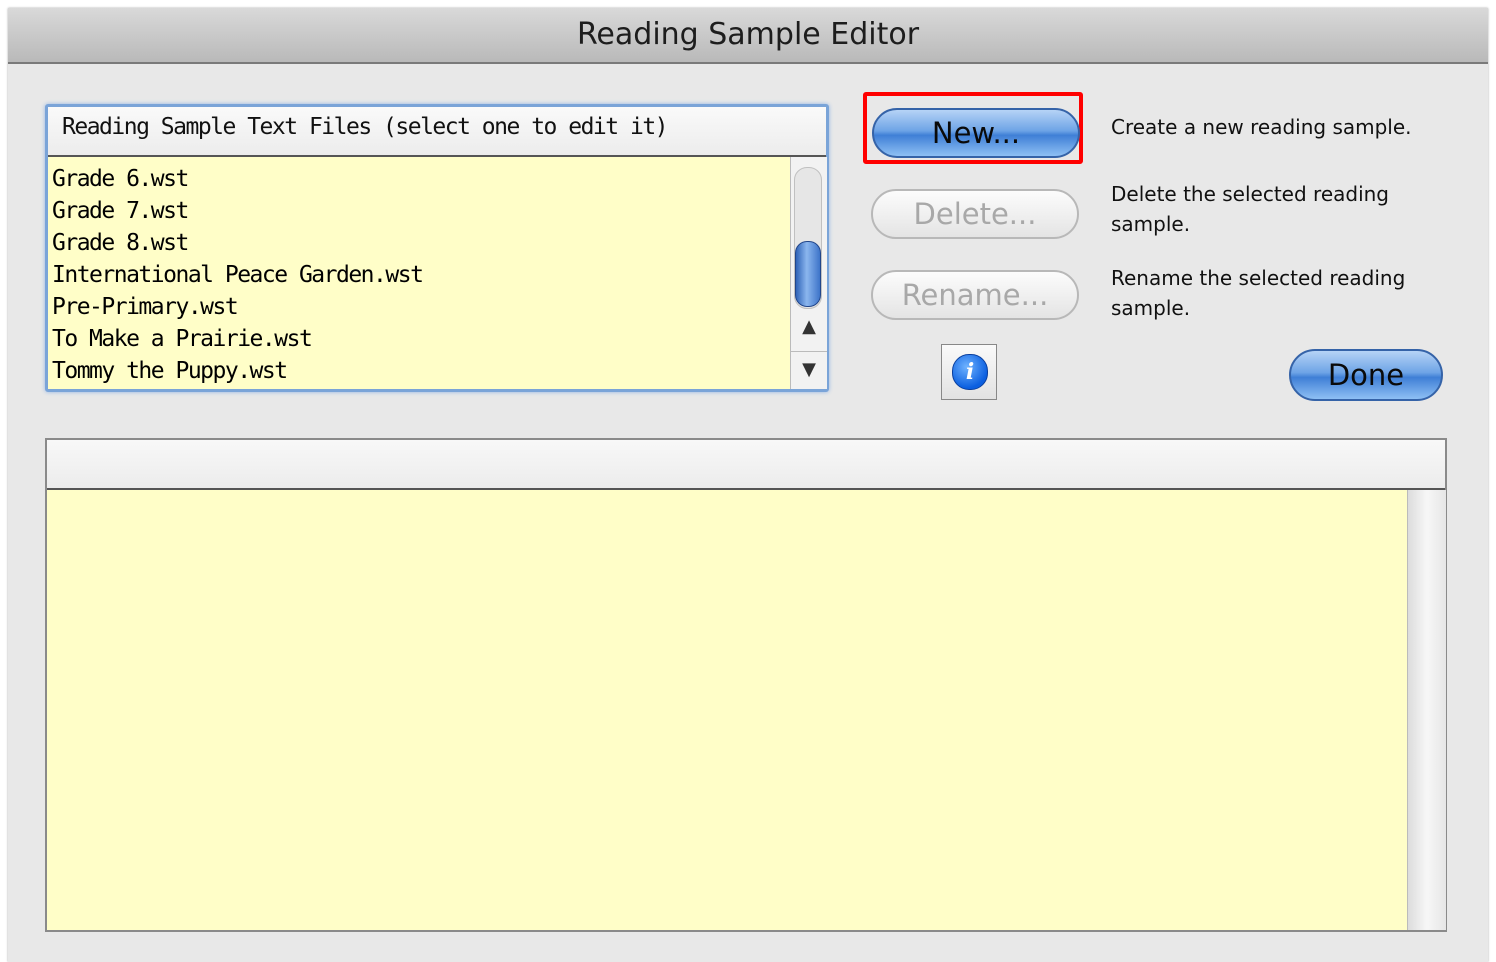 Image resolution: width=1496 pixels, height=962 pixels. Describe the element at coordinates (418, 371) in the screenshot. I see `list-item: Tommy the Puppy.wst` at that location.